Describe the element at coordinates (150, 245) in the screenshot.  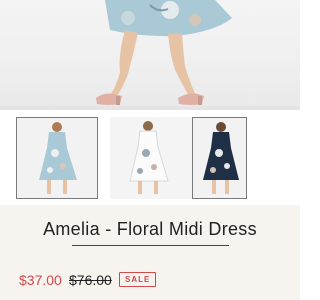
I see `title-underline` at that location.